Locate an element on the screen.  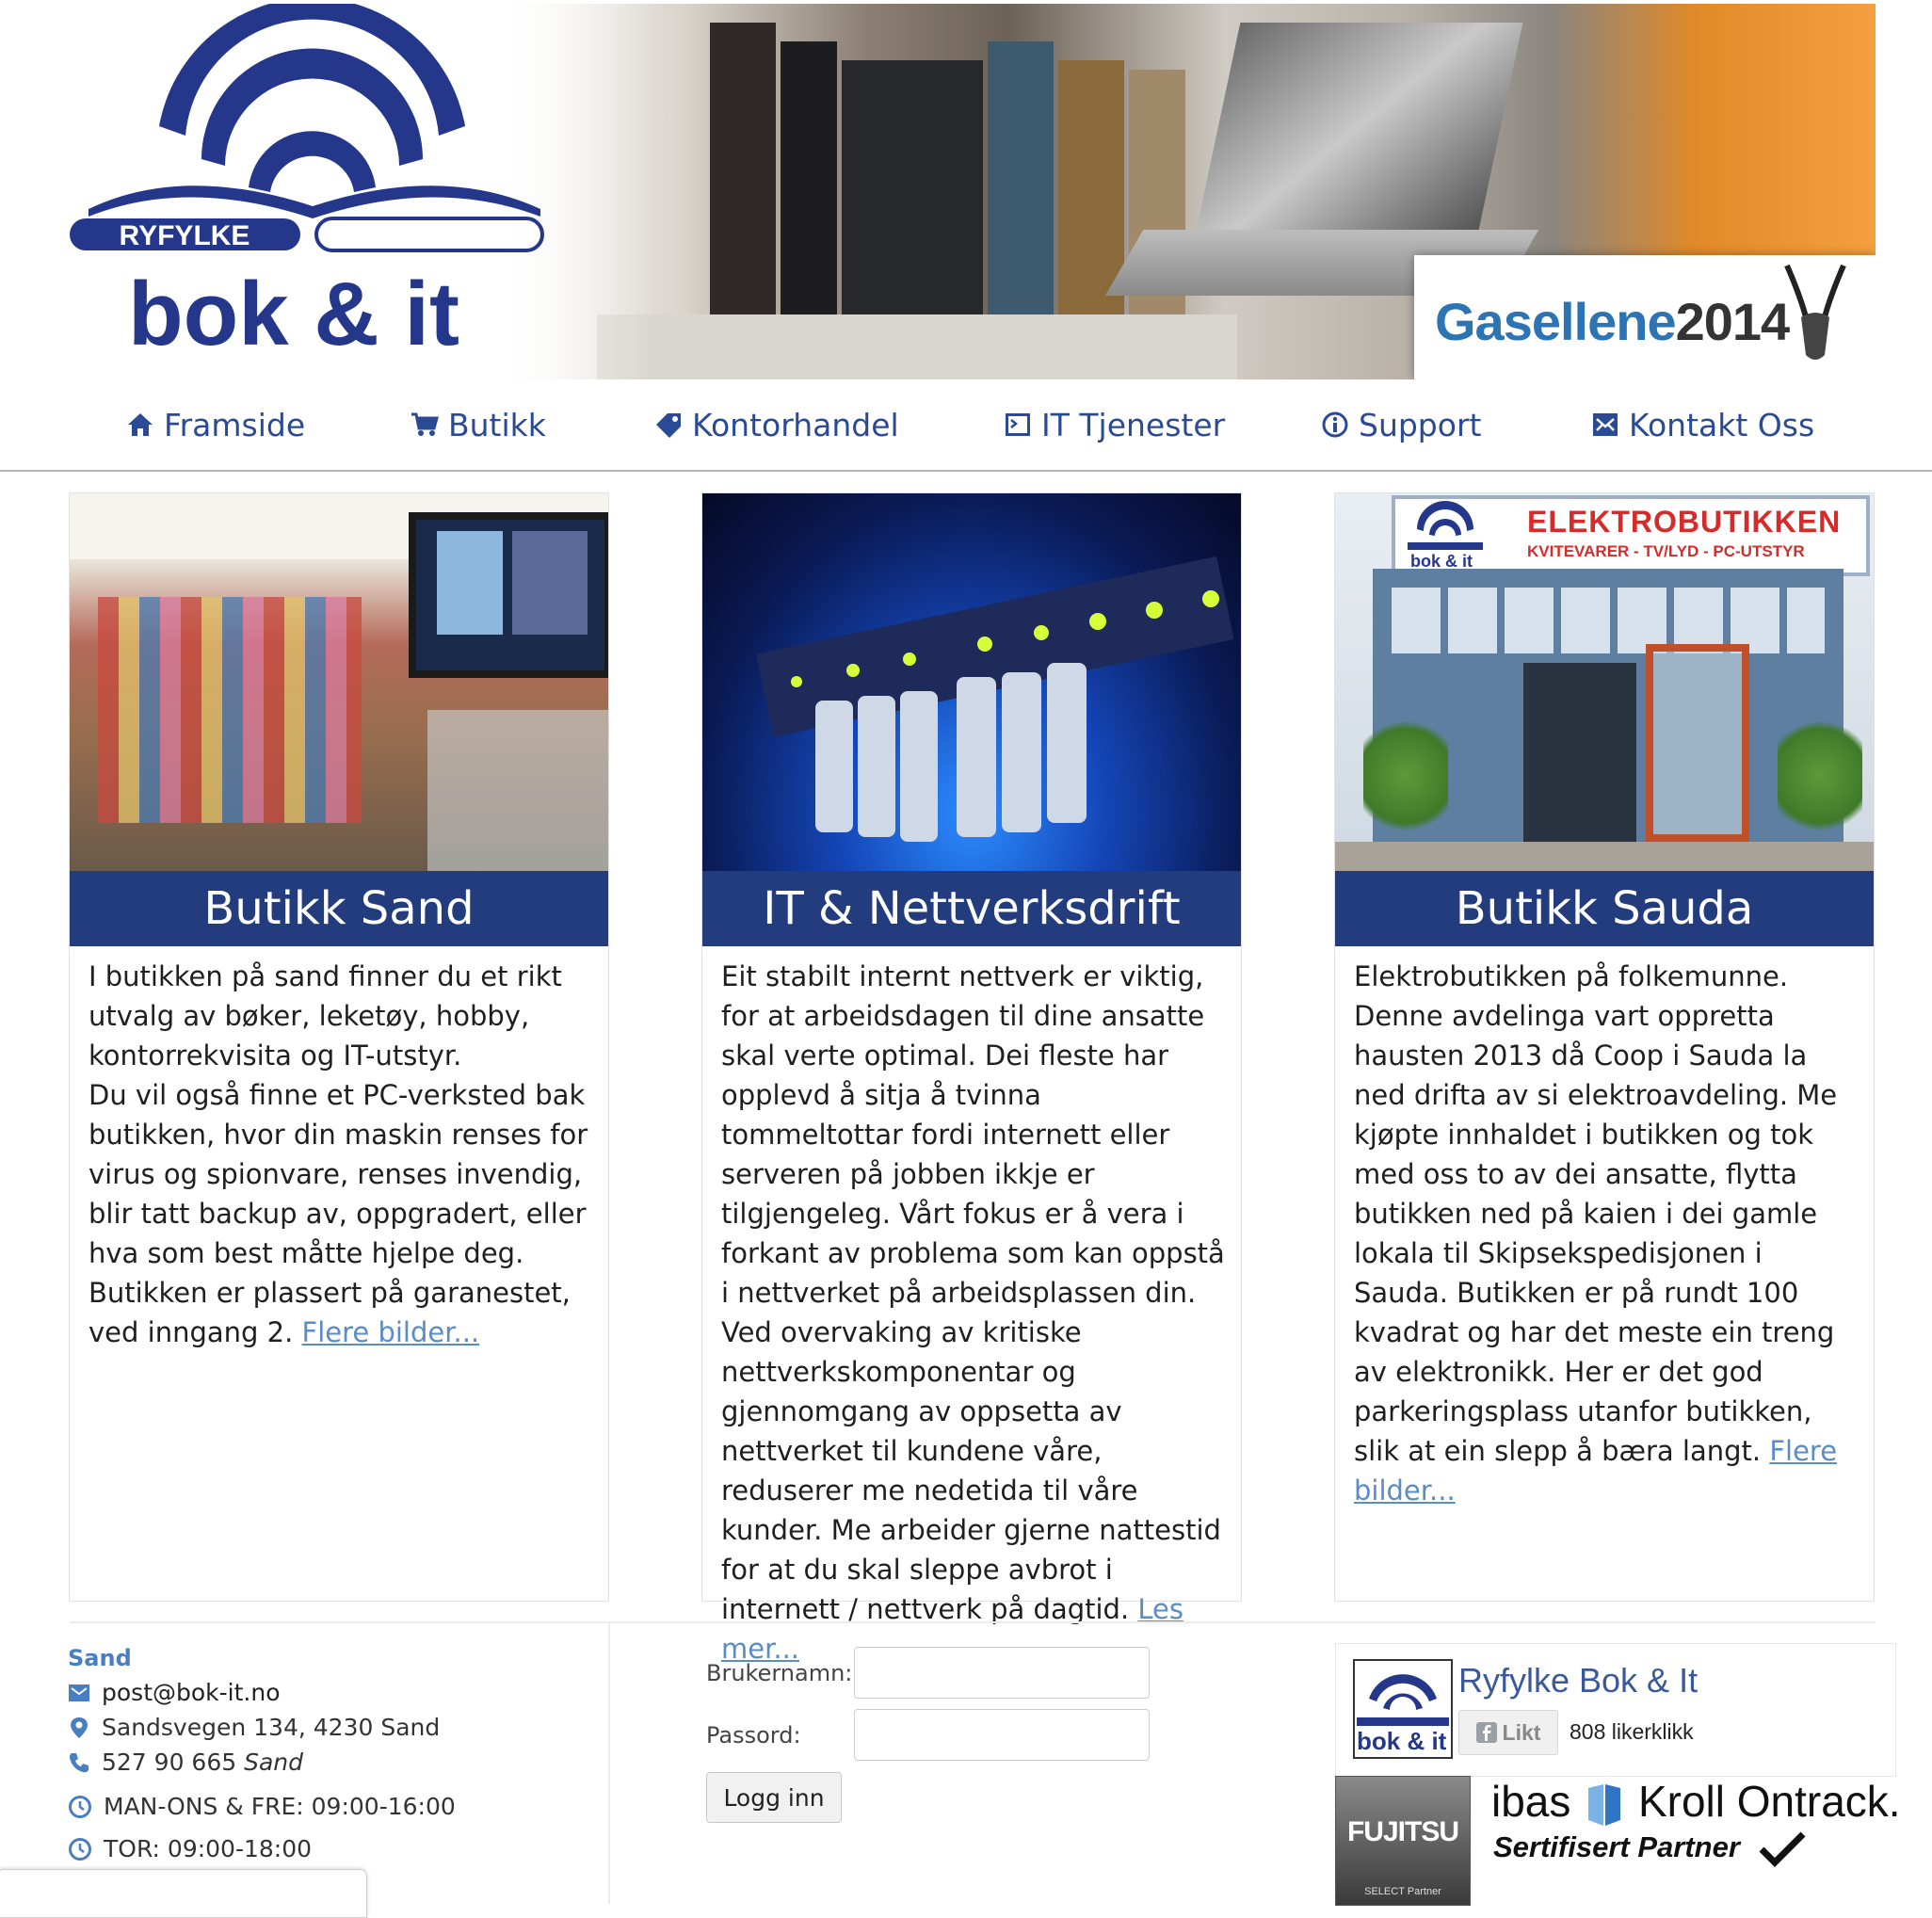
nav-framside: Framside is located at coordinates (215, 425).